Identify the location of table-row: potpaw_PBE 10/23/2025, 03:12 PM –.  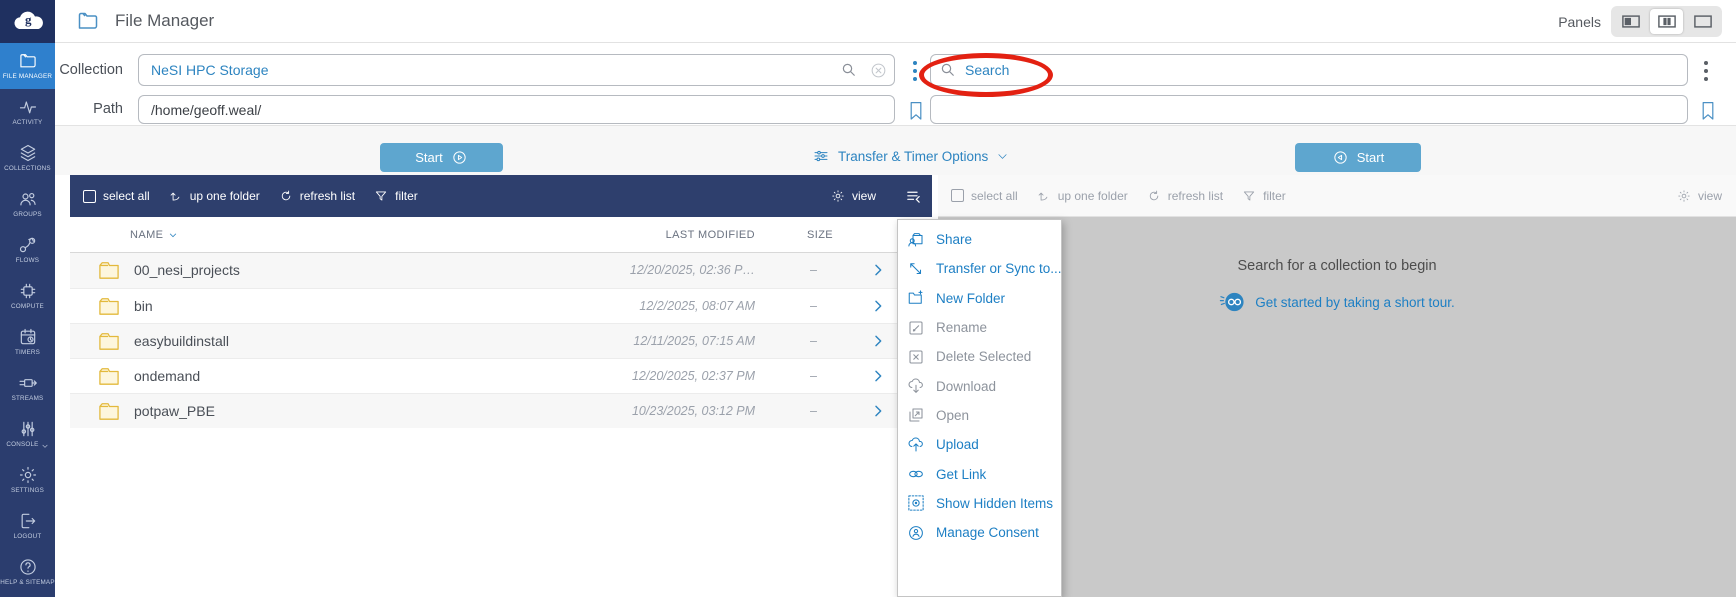
(501, 410).